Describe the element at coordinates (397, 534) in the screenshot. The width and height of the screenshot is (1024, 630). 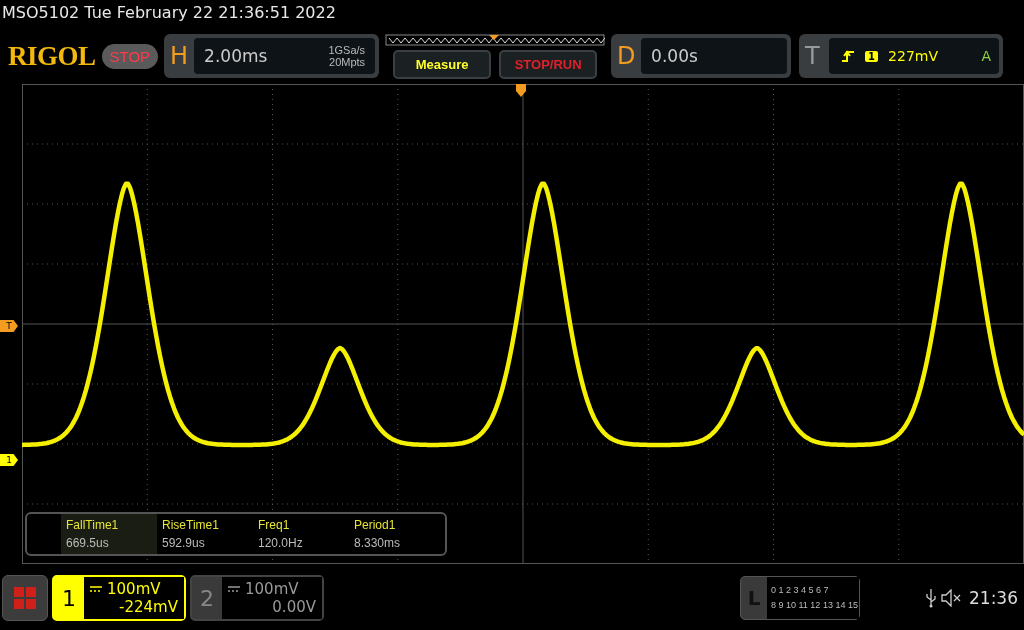
I see `measurement-item: Period1 8.330ms` at that location.